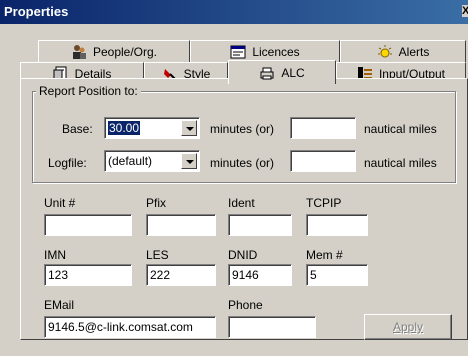 This screenshot has width=468, height=356. Describe the element at coordinates (337, 225) in the screenshot. I see `tcpip-input` at that location.